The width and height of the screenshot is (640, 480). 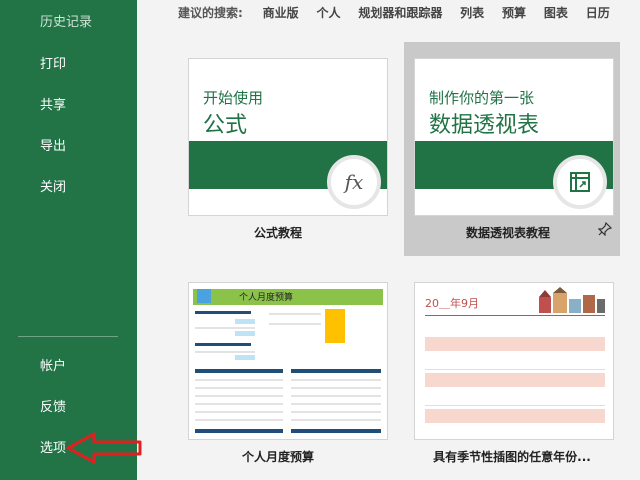 What do you see at coordinates (472, 13) in the screenshot?
I see `suggestion-lists: 列表` at bounding box center [472, 13].